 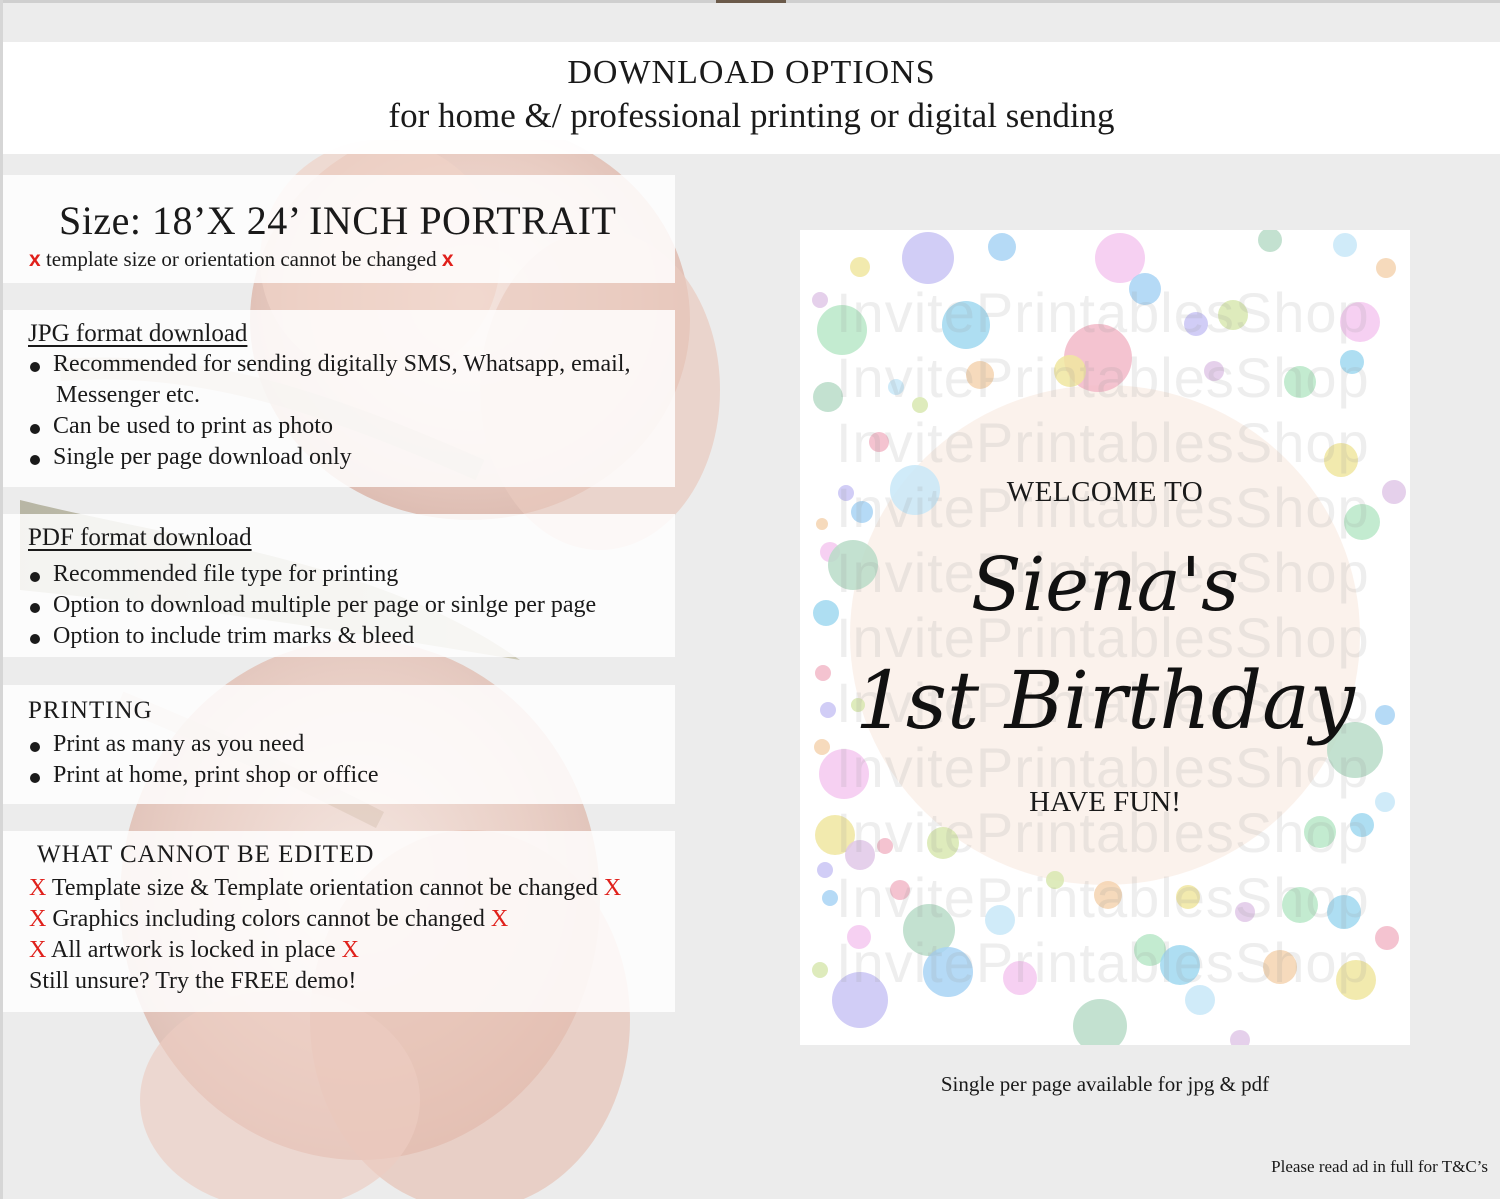 What do you see at coordinates (179, 744) in the screenshot?
I see `bullet-text: Print as many as you need` at bounding box center [179, 744].